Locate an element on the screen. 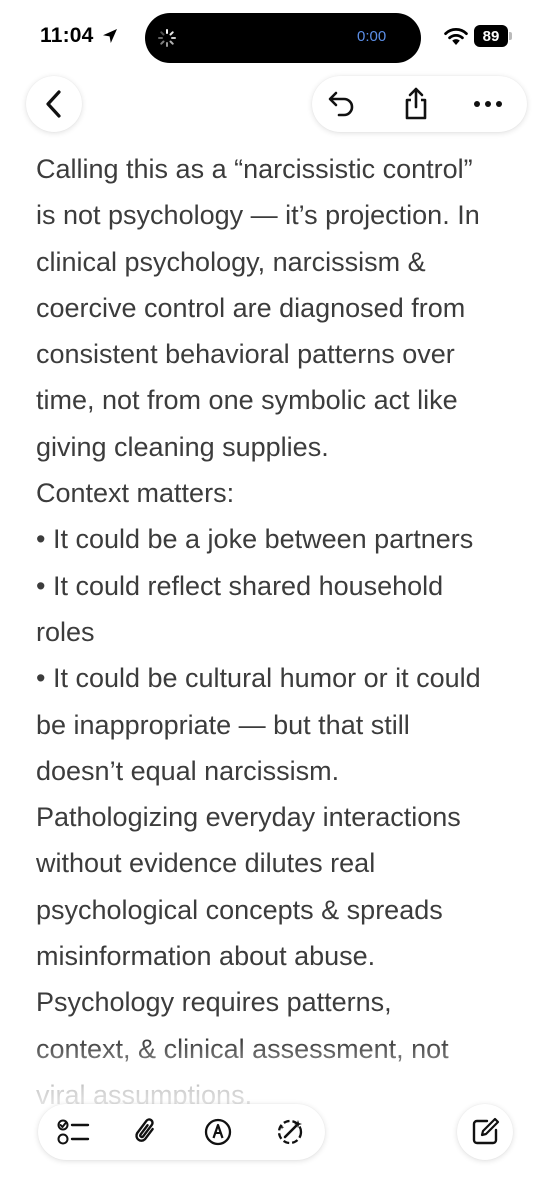 Image resolution: width=553 pixels, height=1200 pixels. wifi-icon is located at coordinates (456, 36).